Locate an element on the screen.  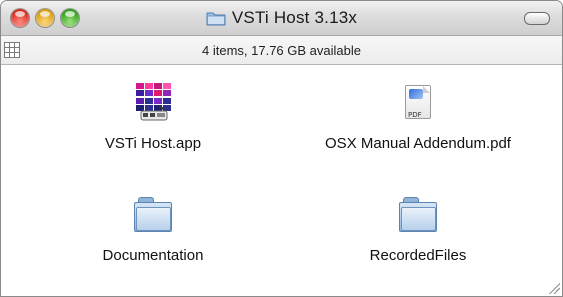
file-item-documentation-folder: Documentation is located at coordinates (153, 228).